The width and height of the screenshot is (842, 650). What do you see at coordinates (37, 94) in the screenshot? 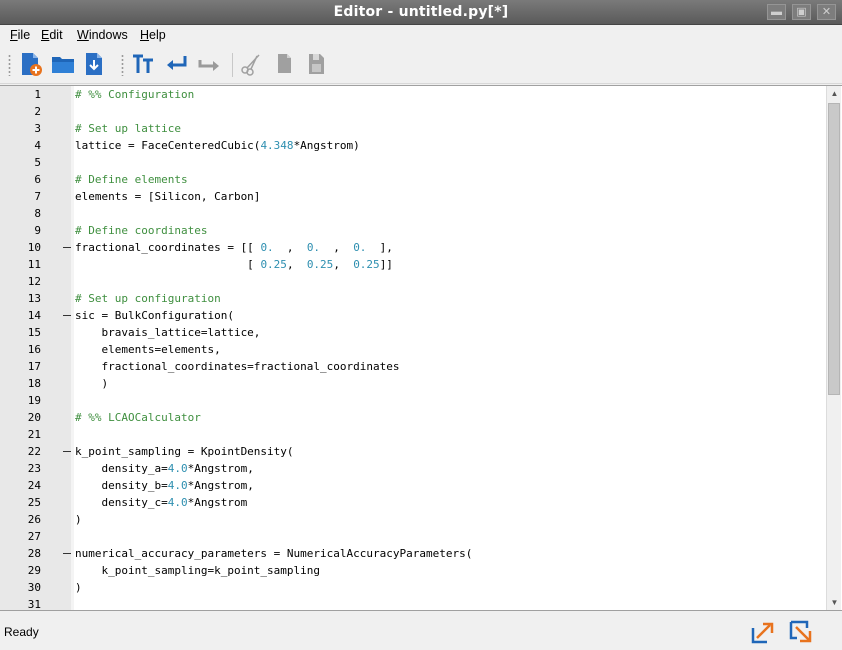
I see `line-number: 1` at bounding box center [37, 94].